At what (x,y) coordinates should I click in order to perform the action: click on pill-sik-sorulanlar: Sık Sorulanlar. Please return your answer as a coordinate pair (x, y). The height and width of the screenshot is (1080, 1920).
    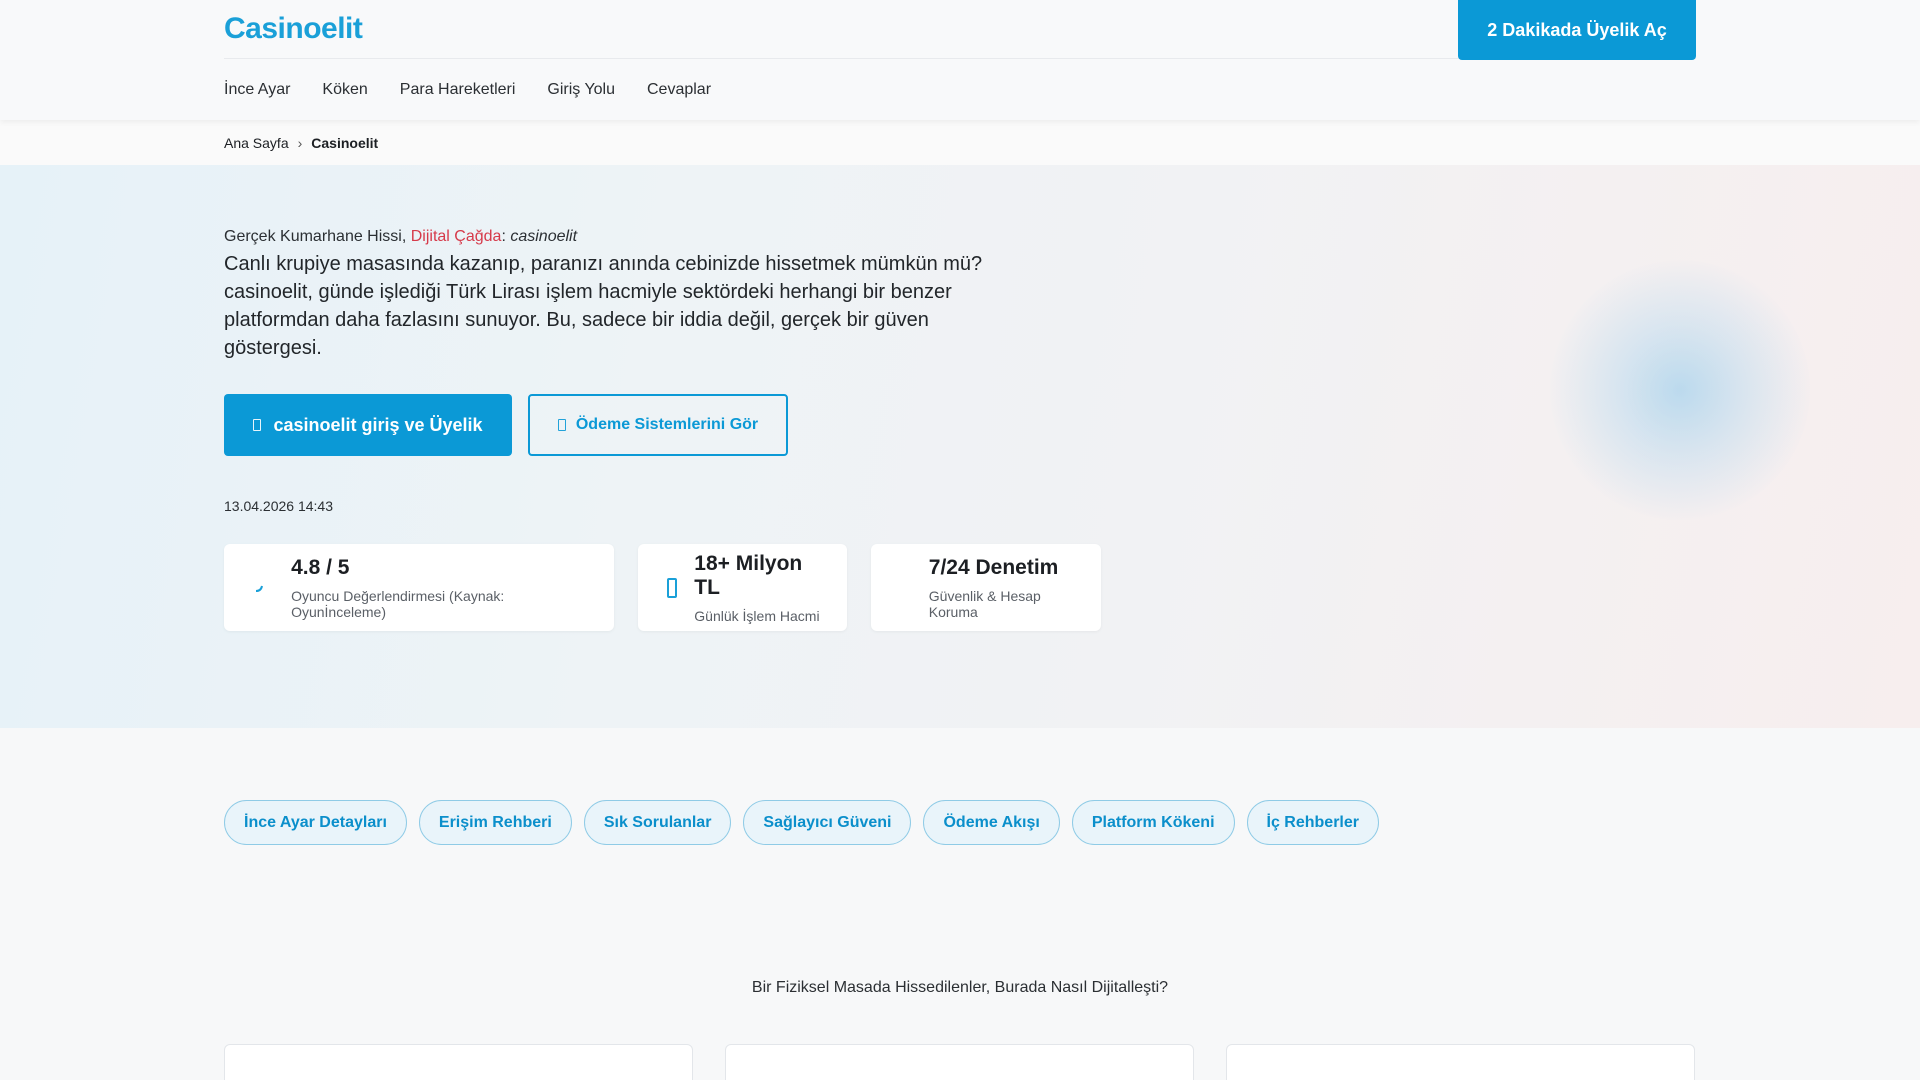
    Looking at the image, I should click on (657, 822).